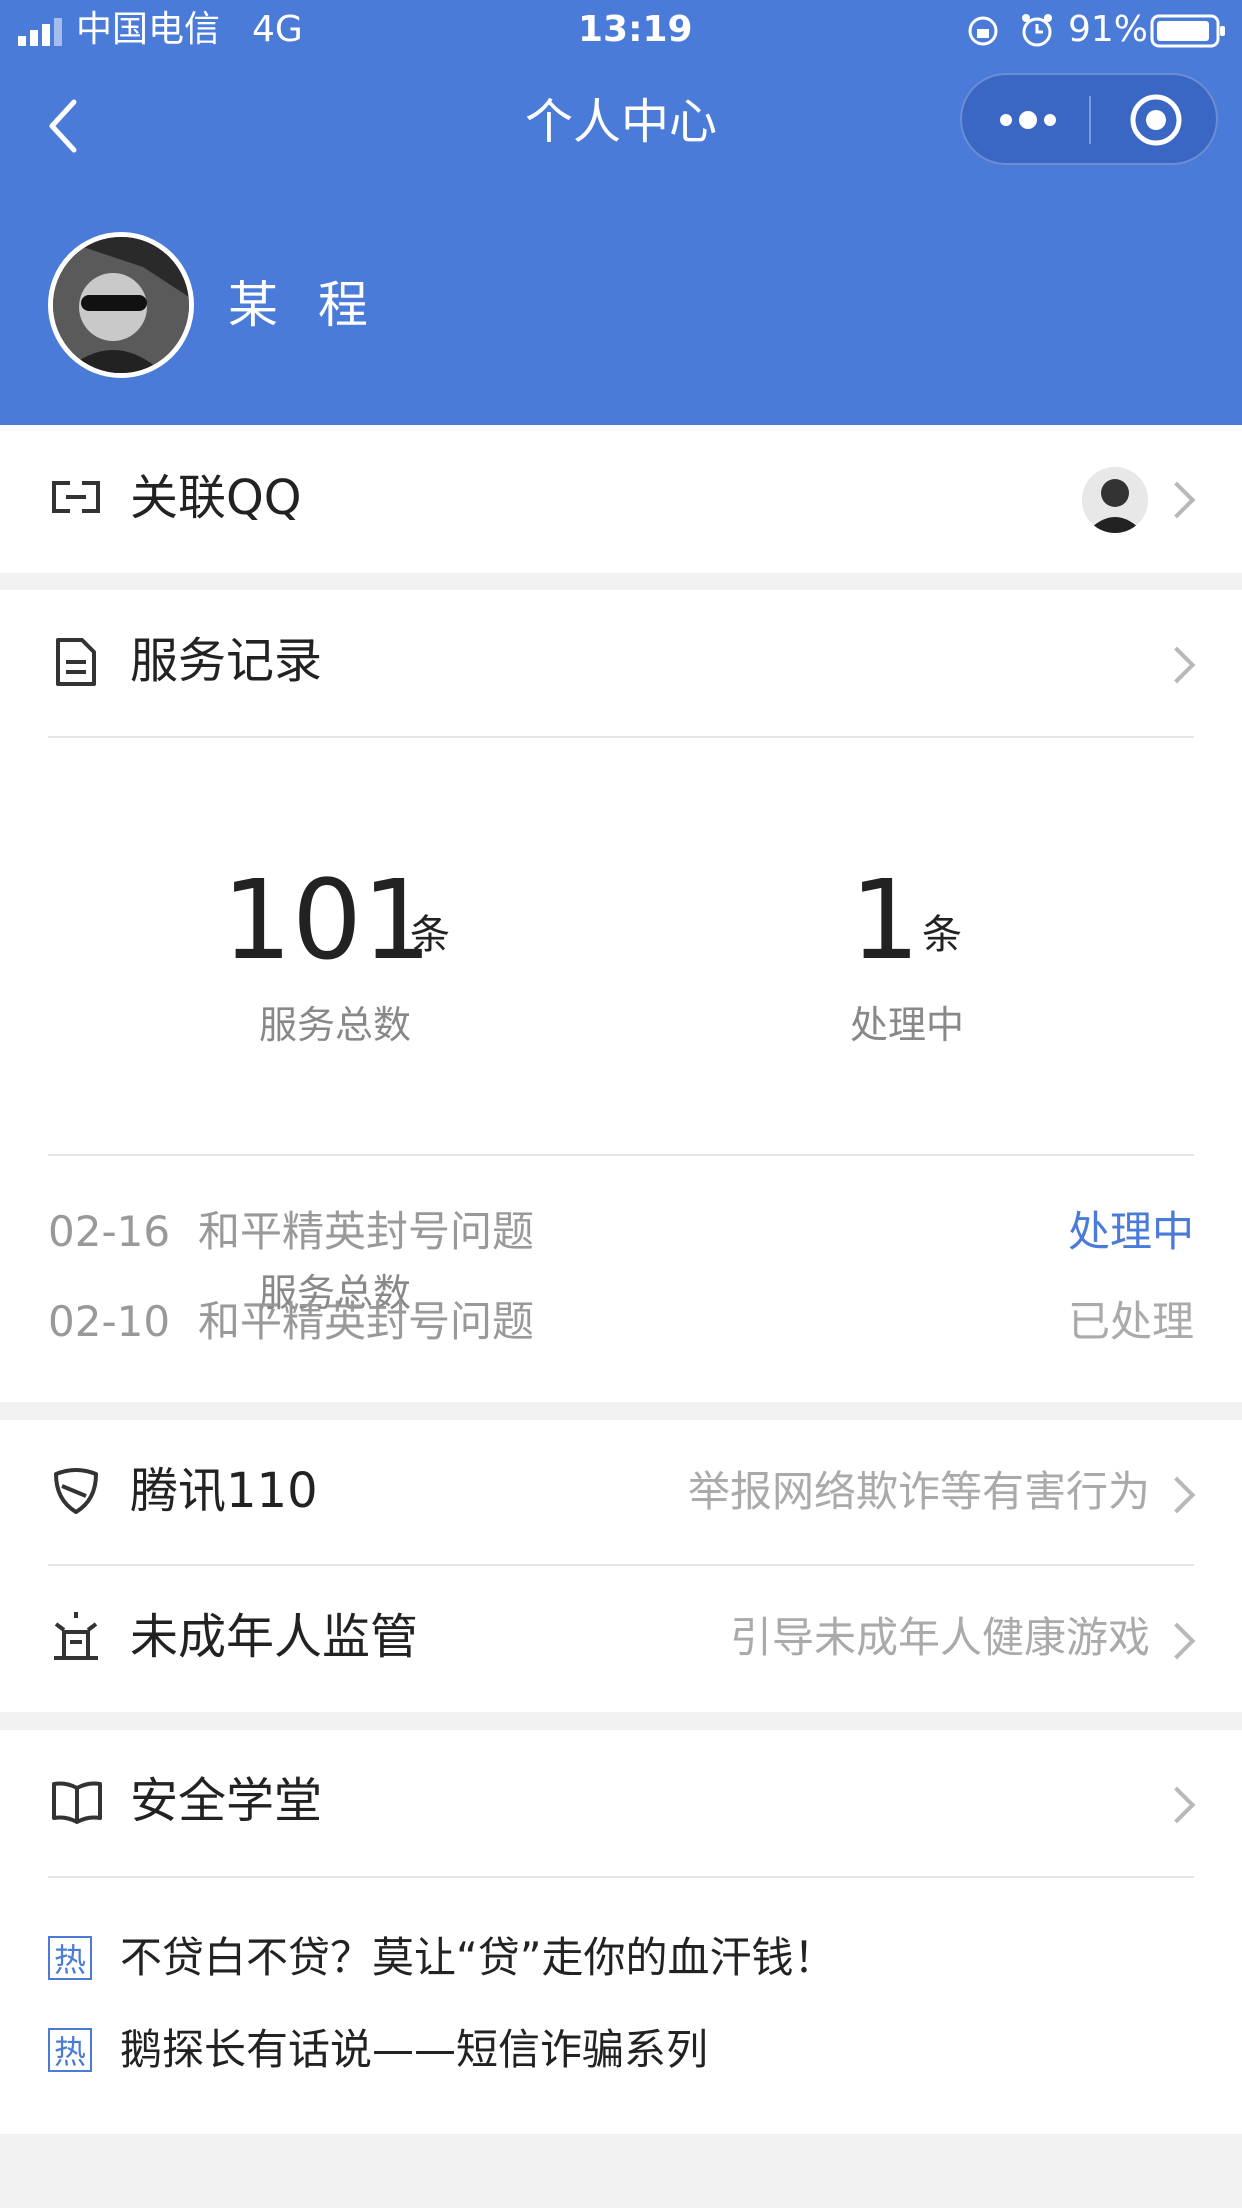 This screenshot has height=2208, width=1242. I want to click on article-title: 不贷白不贷？莫让“贷”走你的血汗钱！, so click(478, 1957).